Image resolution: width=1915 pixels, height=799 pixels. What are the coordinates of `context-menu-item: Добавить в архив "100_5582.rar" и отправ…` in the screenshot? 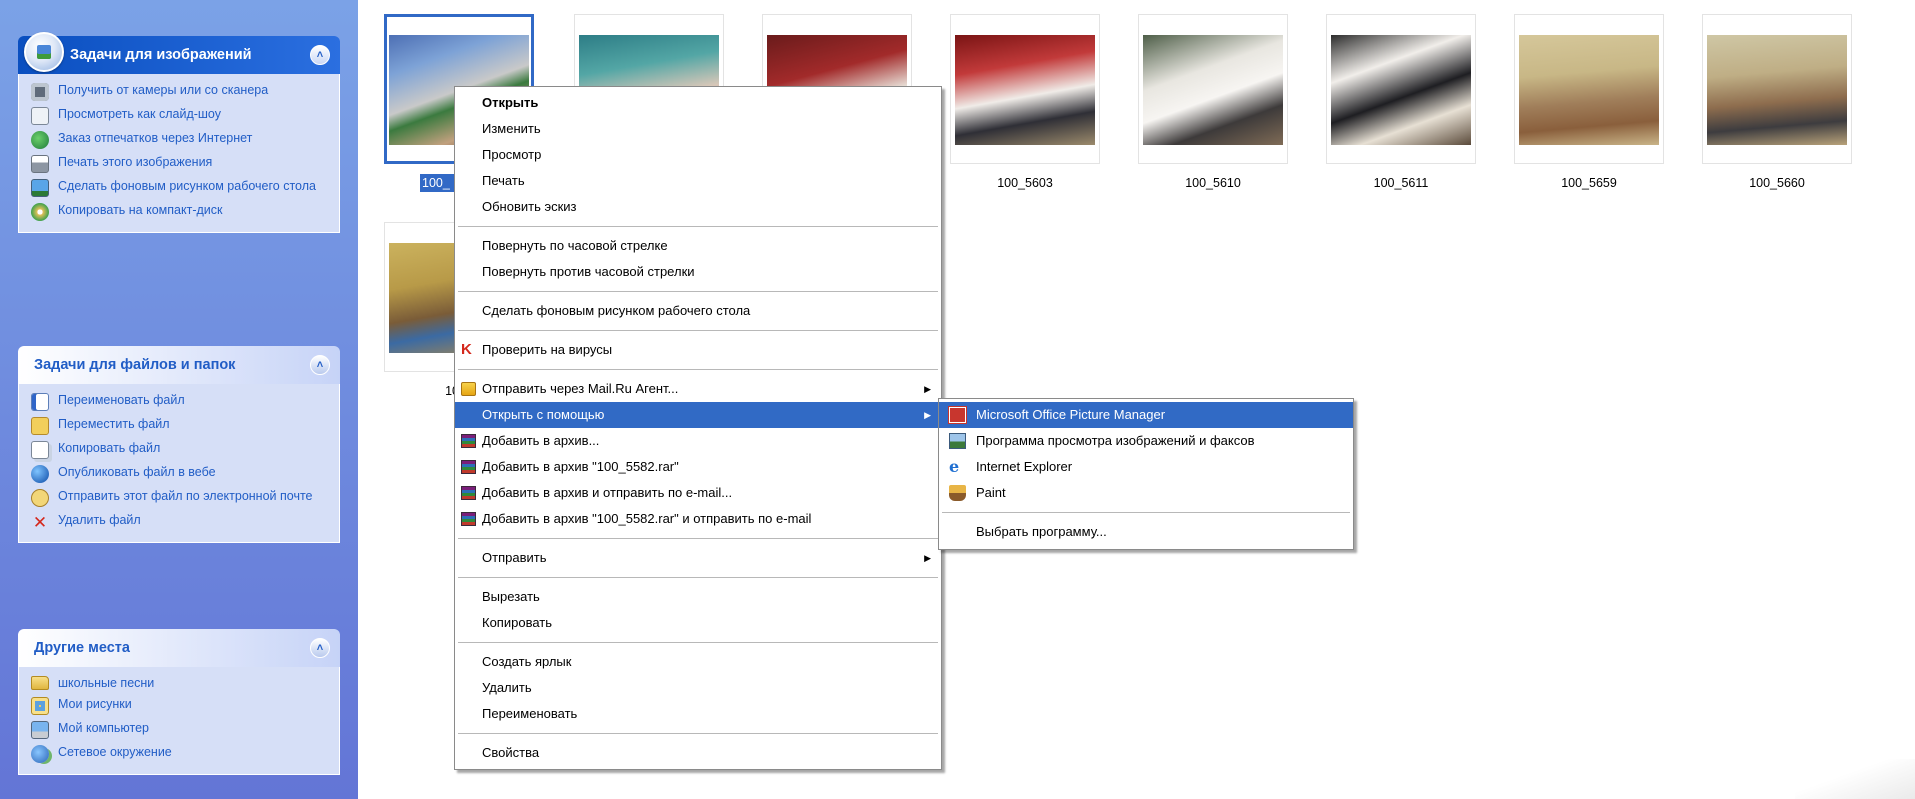 It's located at (698, 519).